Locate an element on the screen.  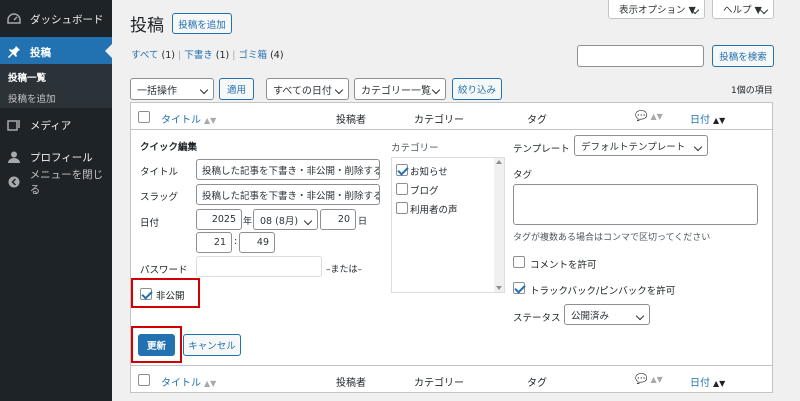
sidebar-item-label: プロフィール is located at coordinates (61, 157).